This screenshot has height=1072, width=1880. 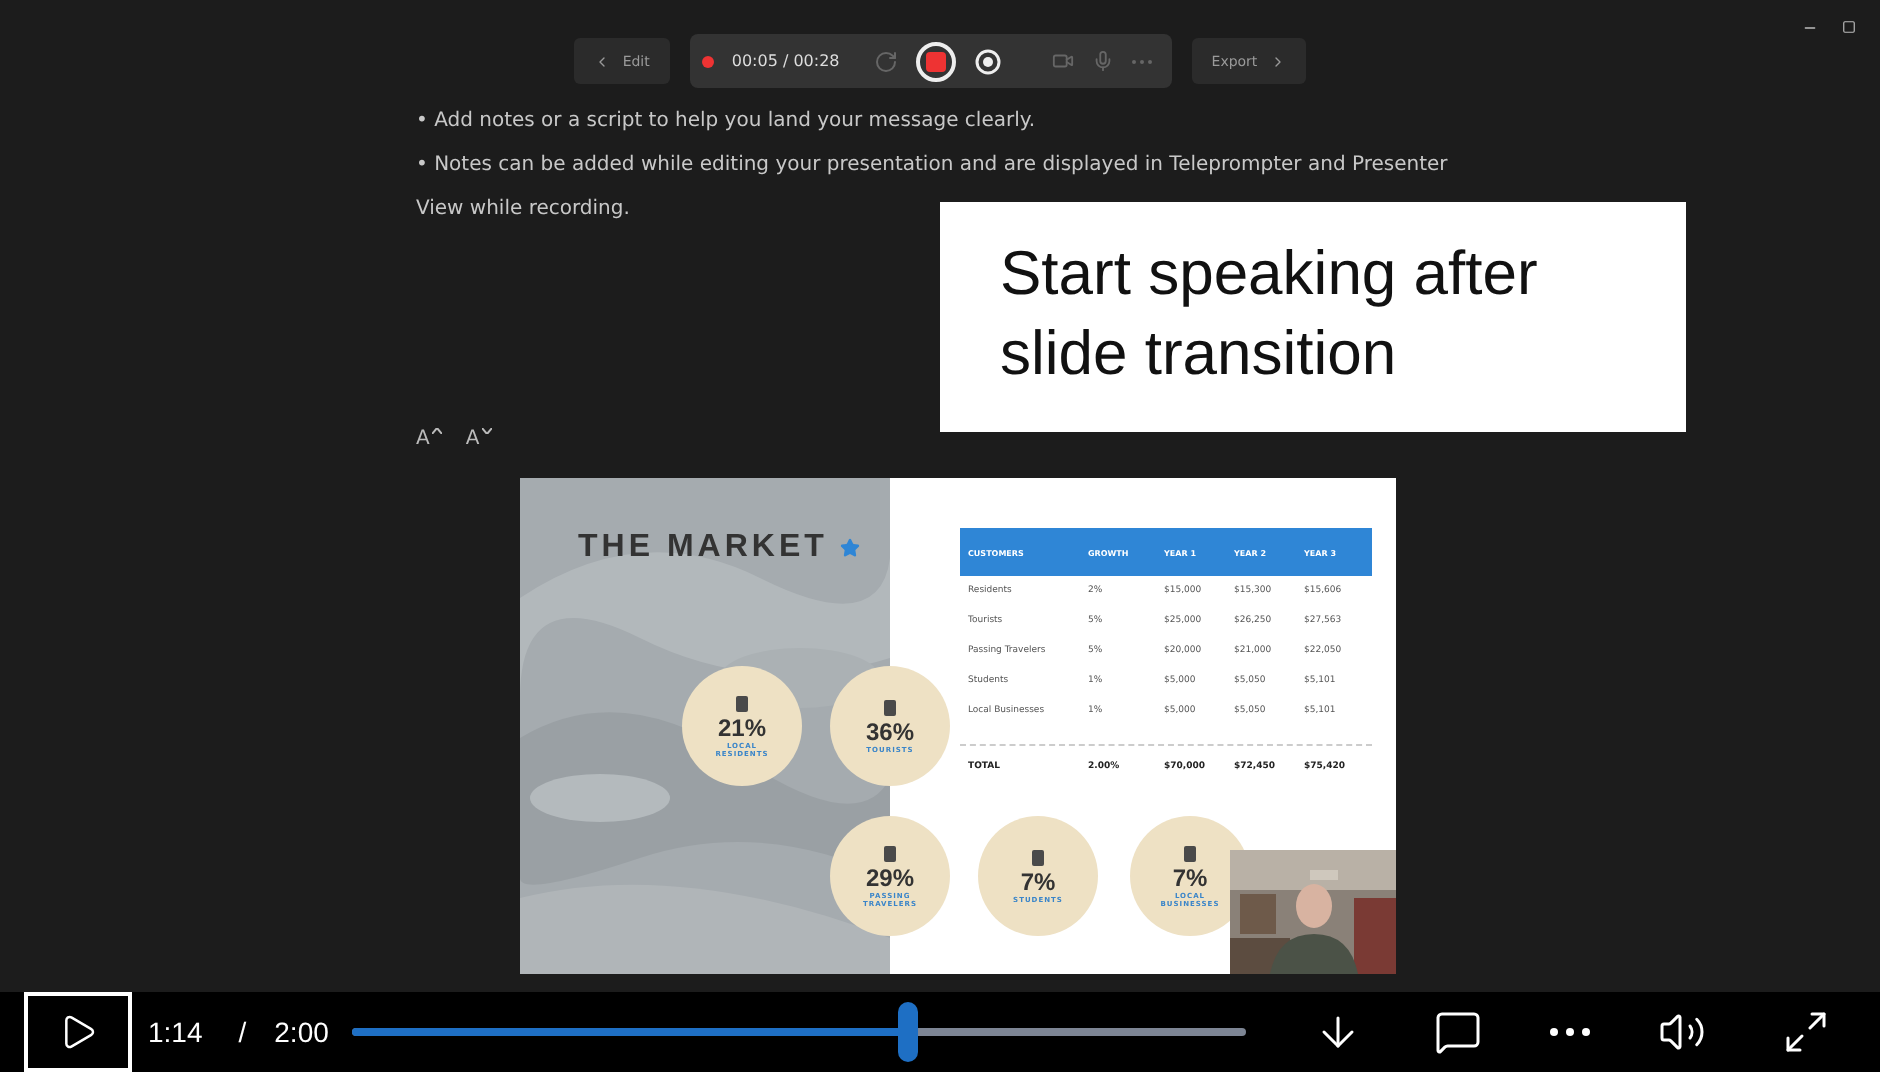 What do you see at coordinates (849, 548) in the screenshot?
I see `star-icon` at bounding box center [849, 548].